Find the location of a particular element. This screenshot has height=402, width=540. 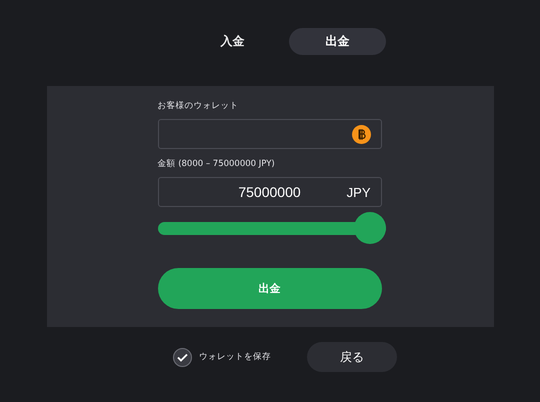

amount-label: 金額 (8000 – 75000000 JPY) is located at coordinates (216, 164).